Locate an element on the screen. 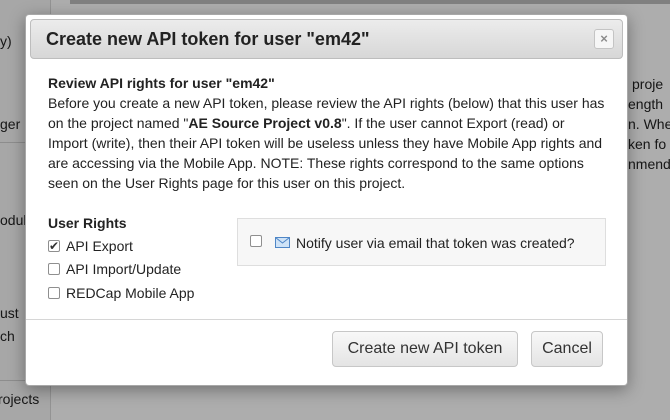 This screenshot has width=670, height=420. user-rights-heading: User Rights is located at coordinates (87, 223).